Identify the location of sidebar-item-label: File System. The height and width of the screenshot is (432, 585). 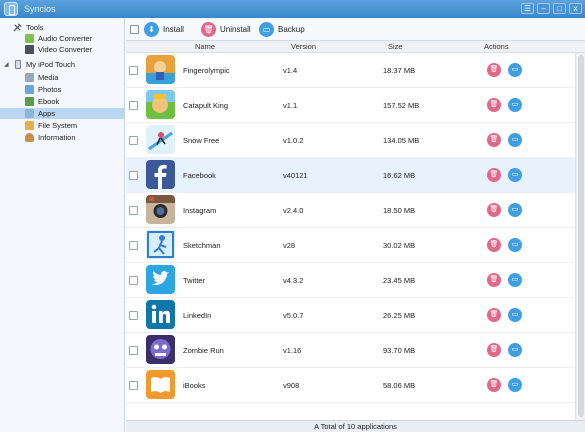
(58, 125).